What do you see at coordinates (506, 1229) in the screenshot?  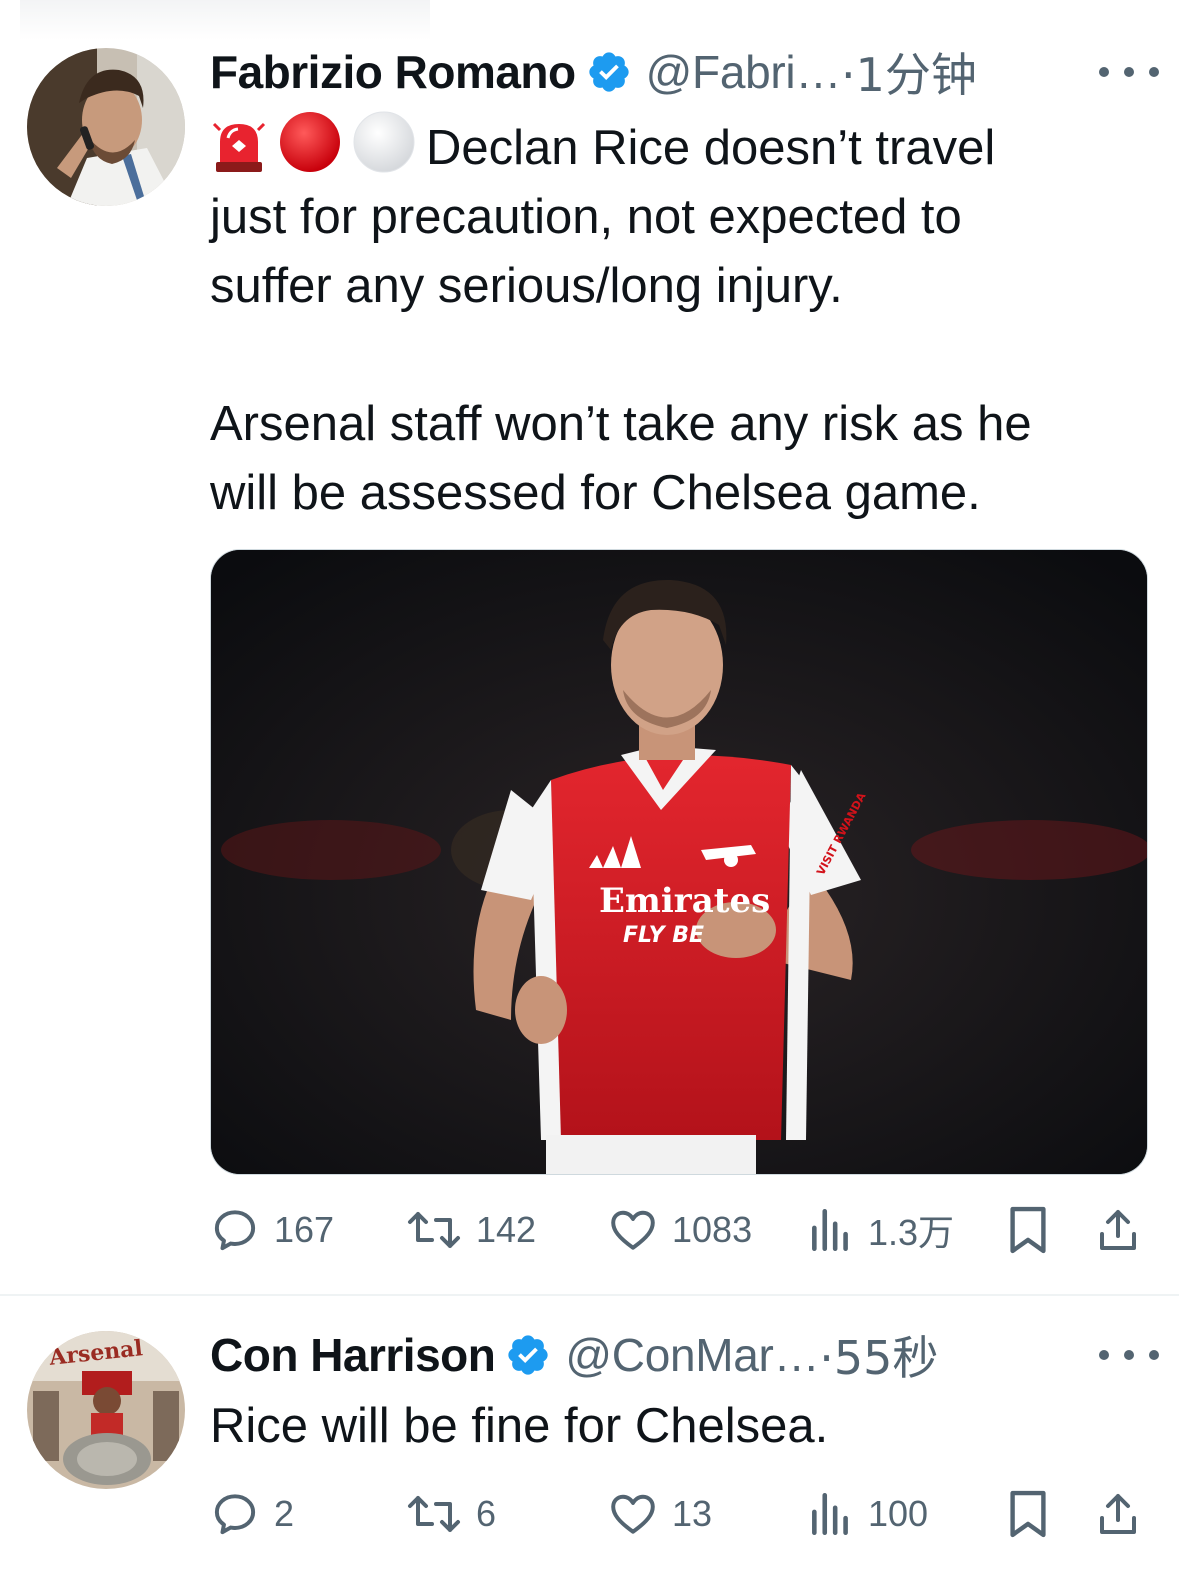 I see `retweet-count: 142` at bounding box center [506, 1229].